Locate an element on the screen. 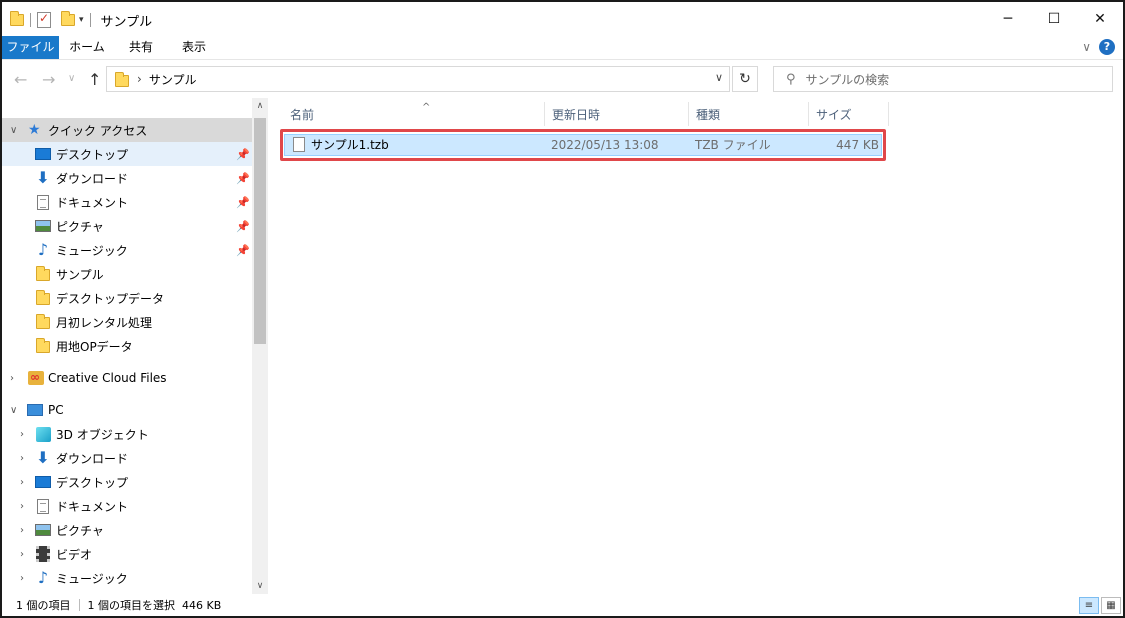 The image size is (1125, 618). nav-item-3d-objects: › 3D オブジェクト is located at coordinates (127, 434).